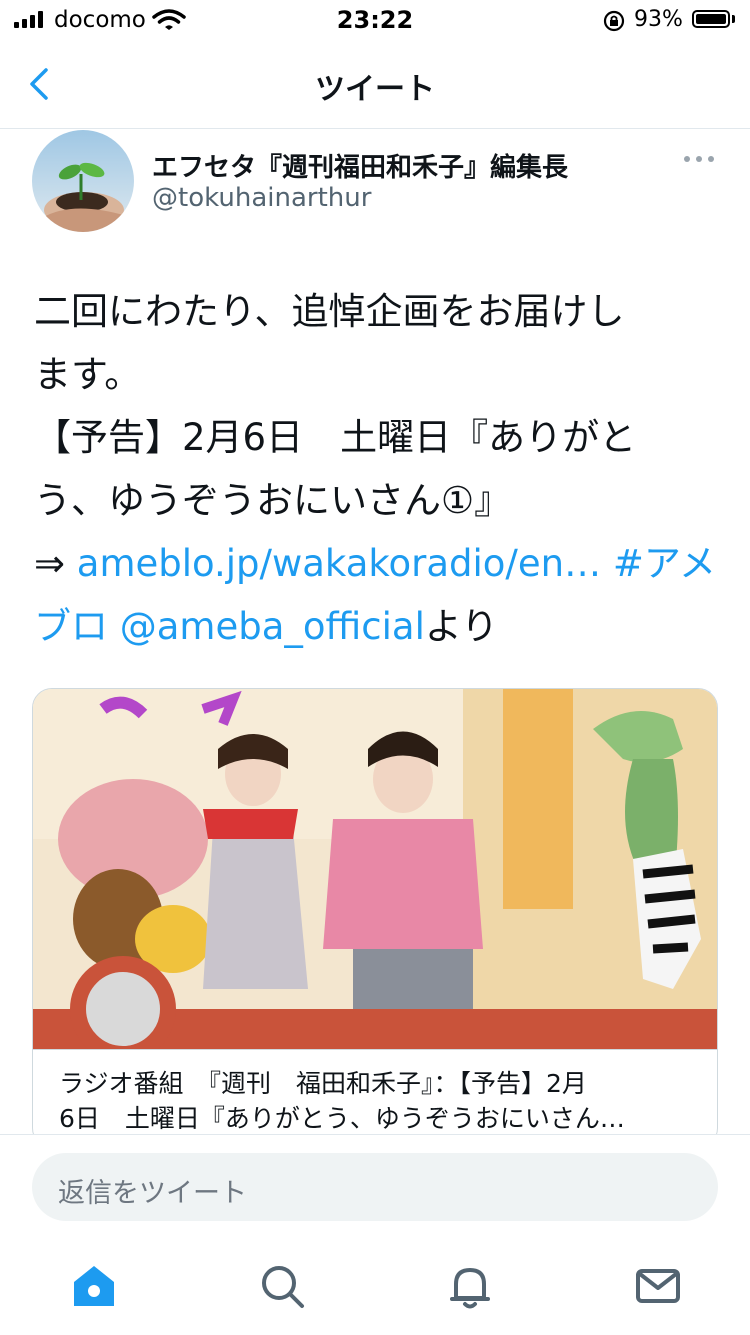 The image size is (750, 1335). I want to click on reply-placeholder: 返信をツイート, so click(152, 1193).